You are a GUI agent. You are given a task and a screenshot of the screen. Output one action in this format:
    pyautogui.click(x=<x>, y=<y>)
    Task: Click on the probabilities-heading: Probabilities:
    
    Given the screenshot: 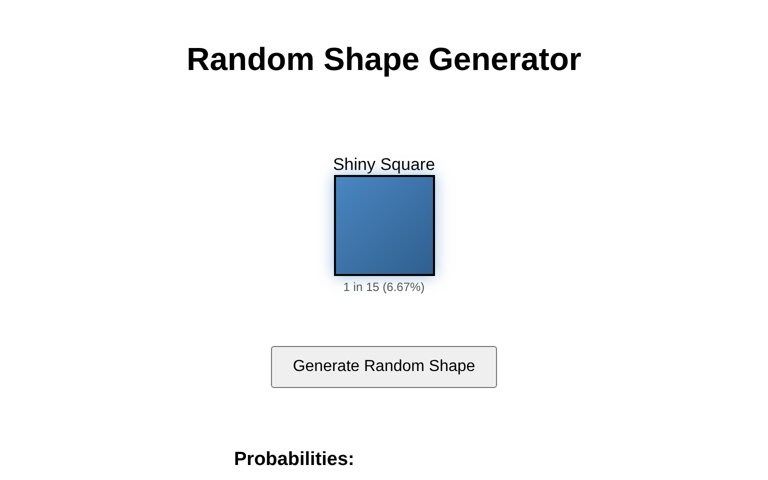 What is the action you would take?
    pyautogui.click(x=294, y=460)
    